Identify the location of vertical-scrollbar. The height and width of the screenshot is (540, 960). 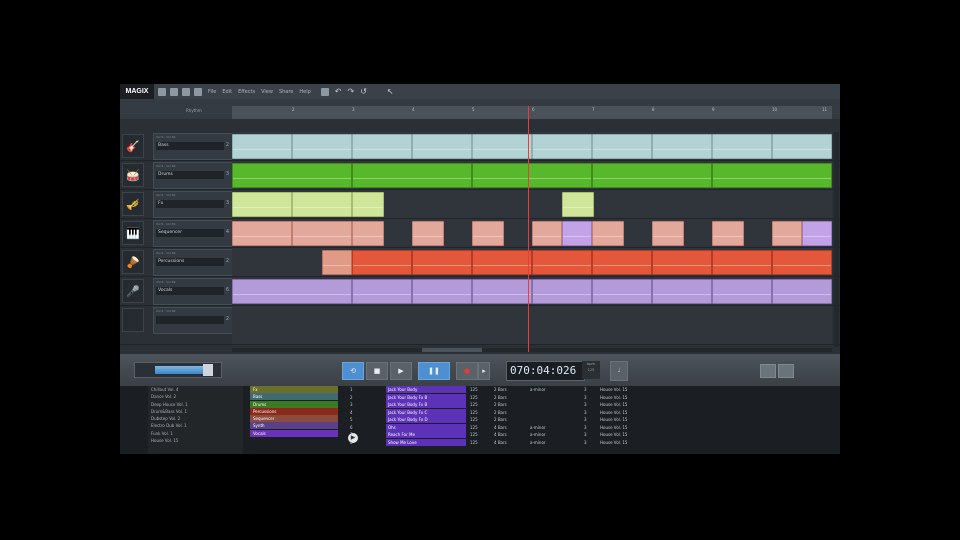
(836, 239).